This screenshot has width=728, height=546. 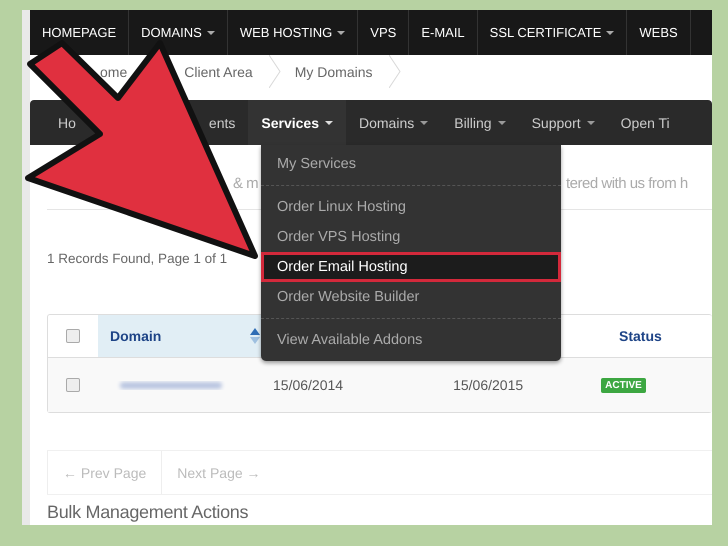 I want to click on records-count: 1 Records Found, Page 1 of 1, so click(x=137, y=258).